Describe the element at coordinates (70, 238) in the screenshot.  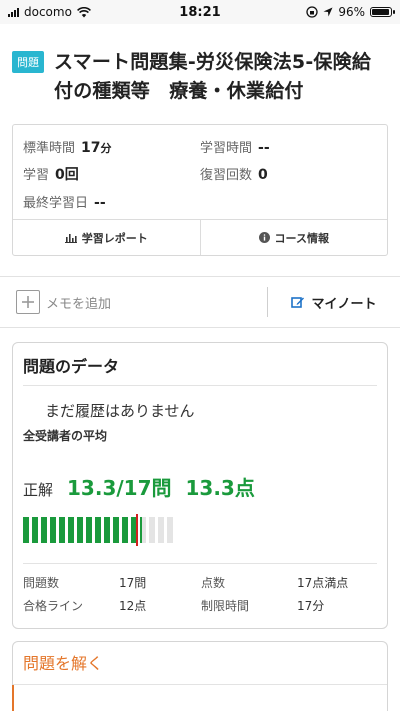
I see `bar-chart-icon` at that location.